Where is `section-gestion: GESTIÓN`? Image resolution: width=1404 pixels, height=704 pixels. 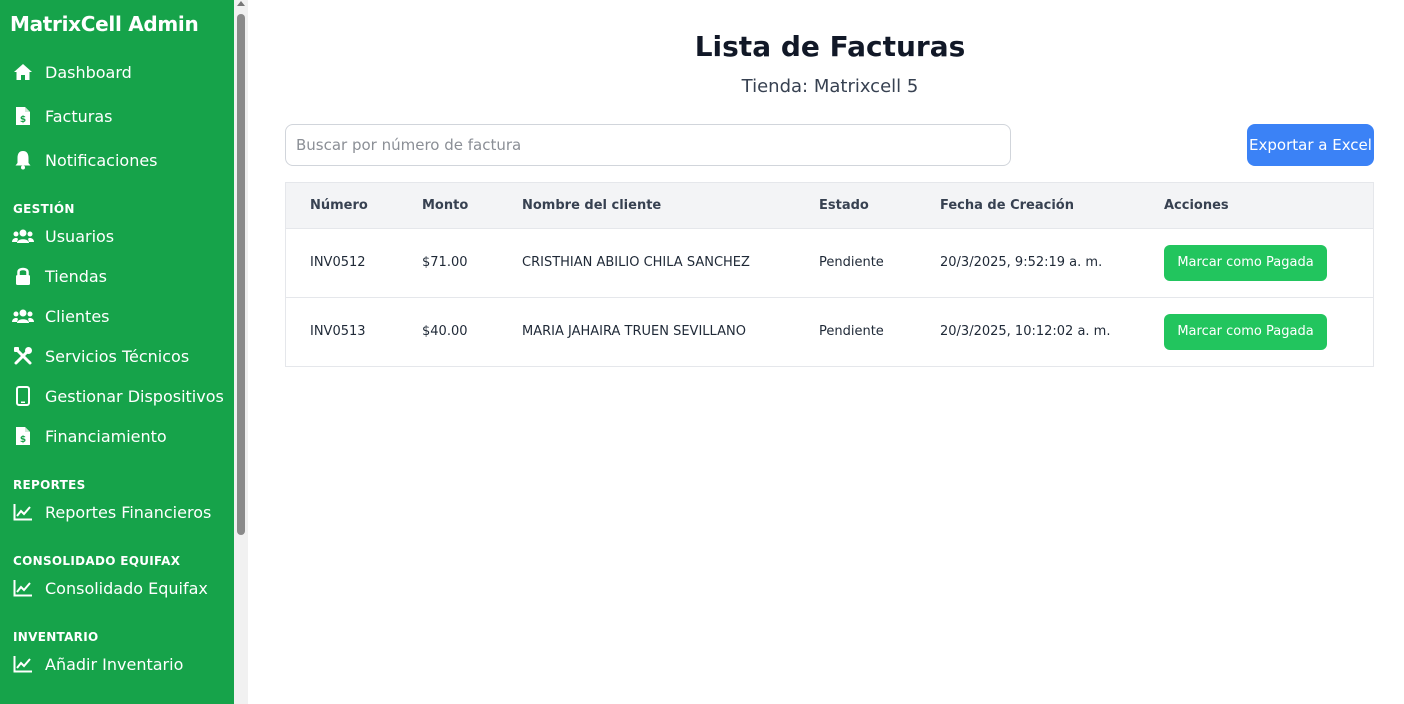 section-gestion: GESTIÓN is located at coordinates (44, 209).